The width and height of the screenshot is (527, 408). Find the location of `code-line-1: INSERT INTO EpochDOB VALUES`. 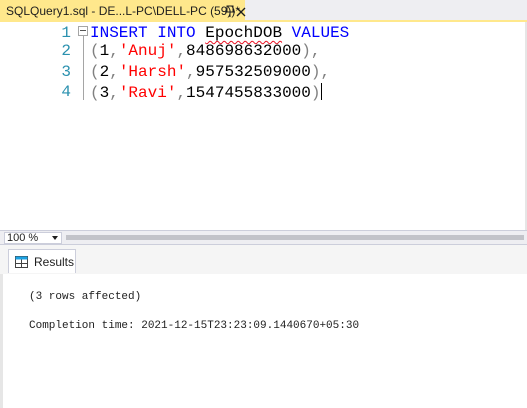

code-line-1: INSERT INTO EpochDOB VALUES is located at coordinates (219, 33).